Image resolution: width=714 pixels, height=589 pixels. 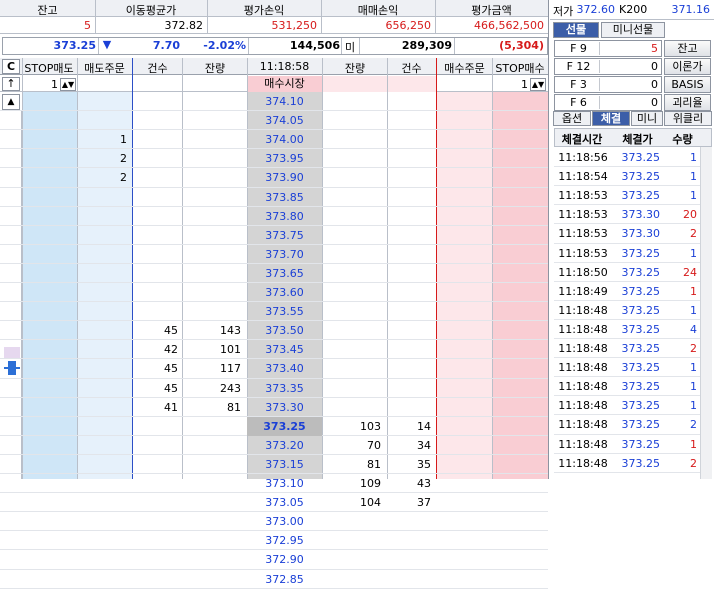 I want to click on change-percent: -2.02%, so click(x=224, y=45).